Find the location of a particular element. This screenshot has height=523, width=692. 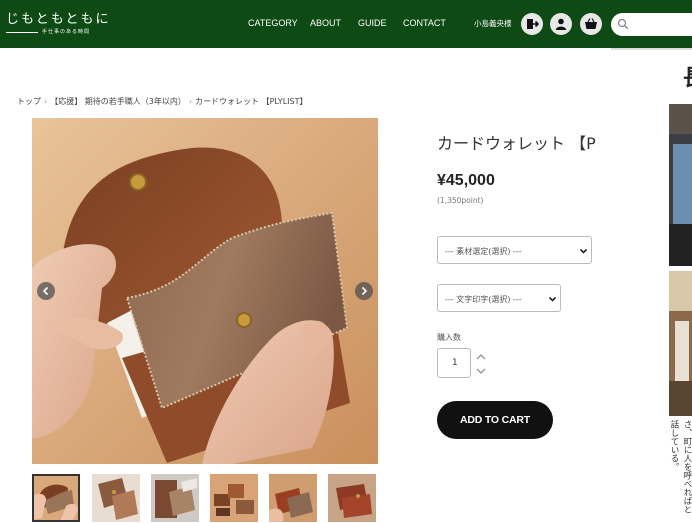

sidebar-heading: 長 is located at coordinates (687, 76).